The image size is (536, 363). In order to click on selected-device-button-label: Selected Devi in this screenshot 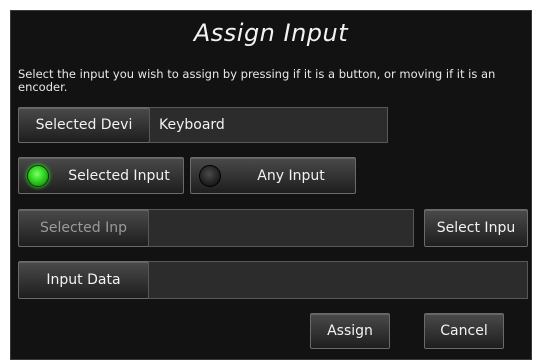, I will do `click(84, 125)`.